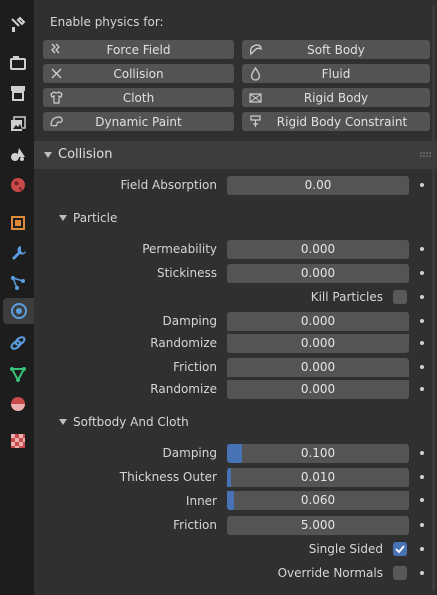 The image size is (437, 595). Describe the element at coordinates (318, 249) in the screenshot. I see `permeability-field: 0.000` at that location.